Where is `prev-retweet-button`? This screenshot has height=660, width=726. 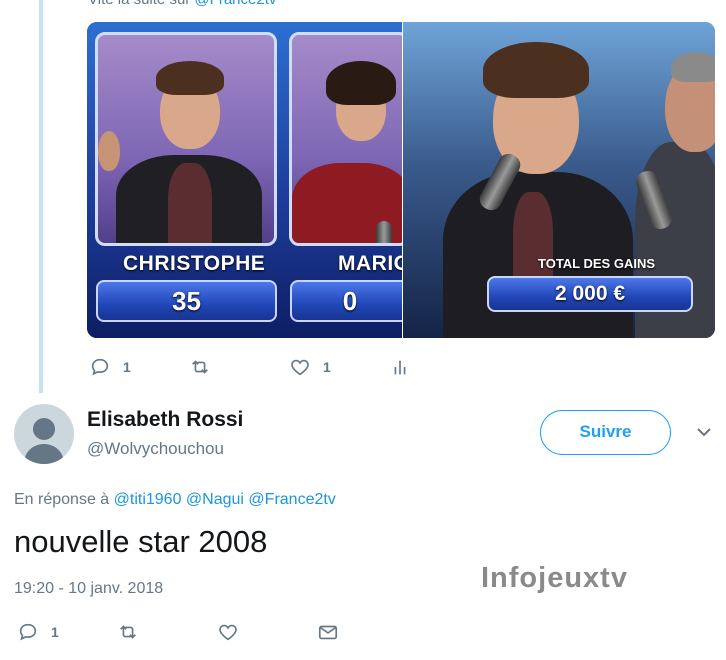
prev-retweet-button is located at coordinates (200, 367).